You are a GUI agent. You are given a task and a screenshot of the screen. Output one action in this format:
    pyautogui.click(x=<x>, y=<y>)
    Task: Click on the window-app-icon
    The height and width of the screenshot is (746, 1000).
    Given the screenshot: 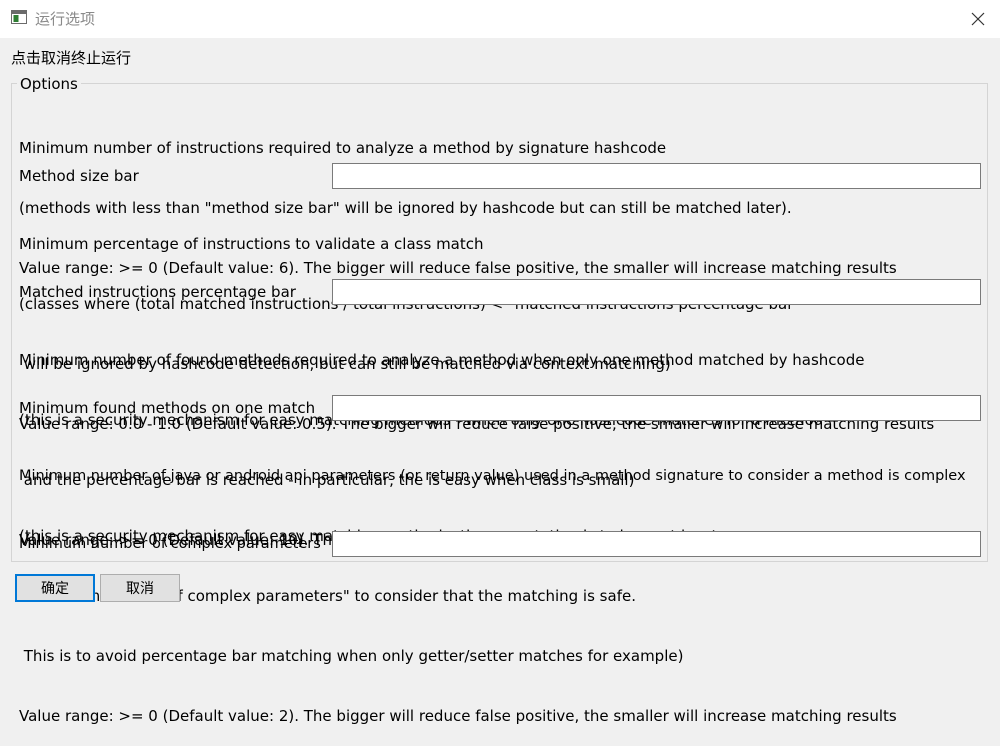 What is the action you would take?
    pyautogui.click(x=19, y=17)
    